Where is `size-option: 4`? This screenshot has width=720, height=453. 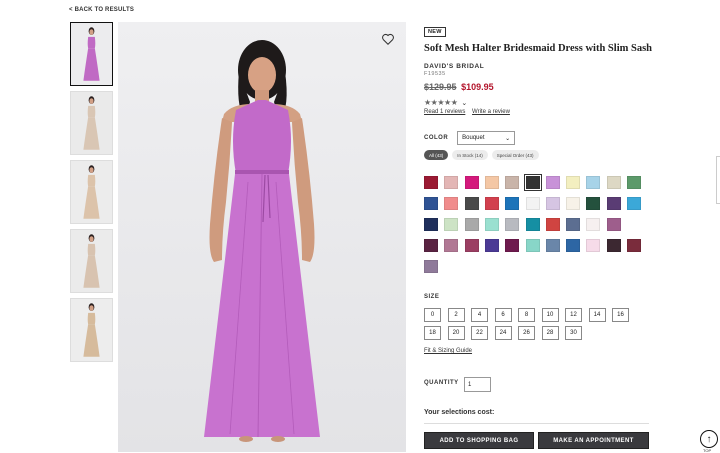
size-option: 4 is located at coordinates (479, 315).